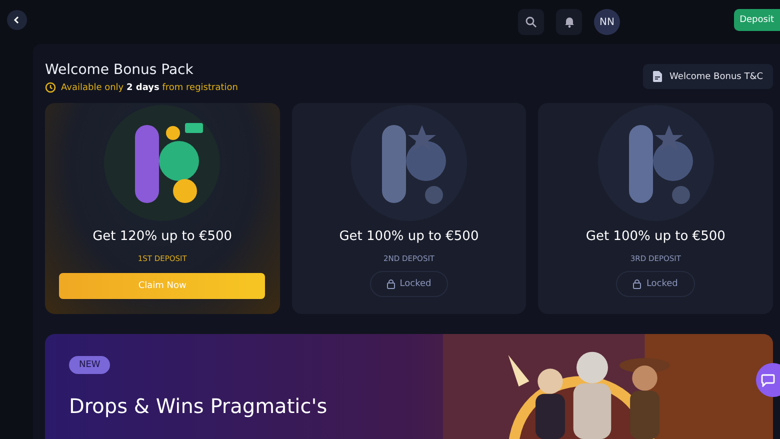 The image size is (780, 439). I want to click on chat-icon, so click(768, 380).